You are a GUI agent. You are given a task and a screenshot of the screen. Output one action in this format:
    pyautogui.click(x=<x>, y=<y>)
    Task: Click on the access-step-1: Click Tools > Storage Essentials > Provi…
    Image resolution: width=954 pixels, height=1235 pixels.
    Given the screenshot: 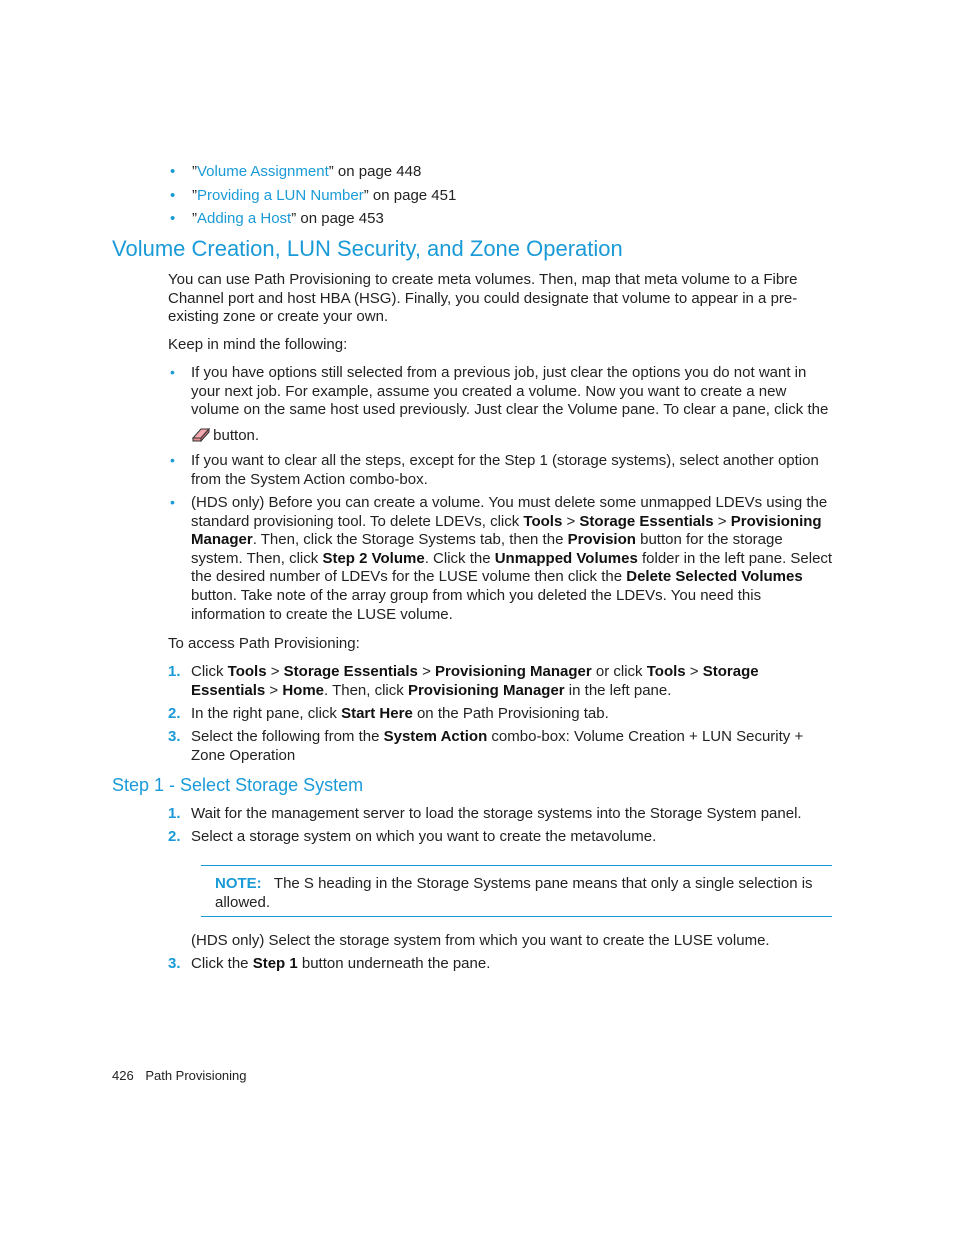 What is the action you would take?
    pyautogui.click(x=511, y=681)
    